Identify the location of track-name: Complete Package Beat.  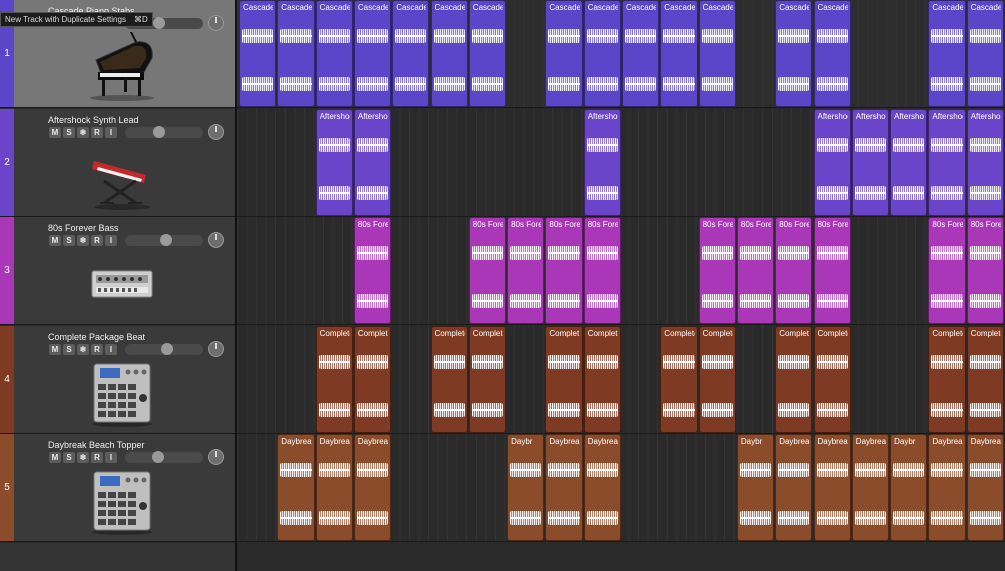
(96, 337).